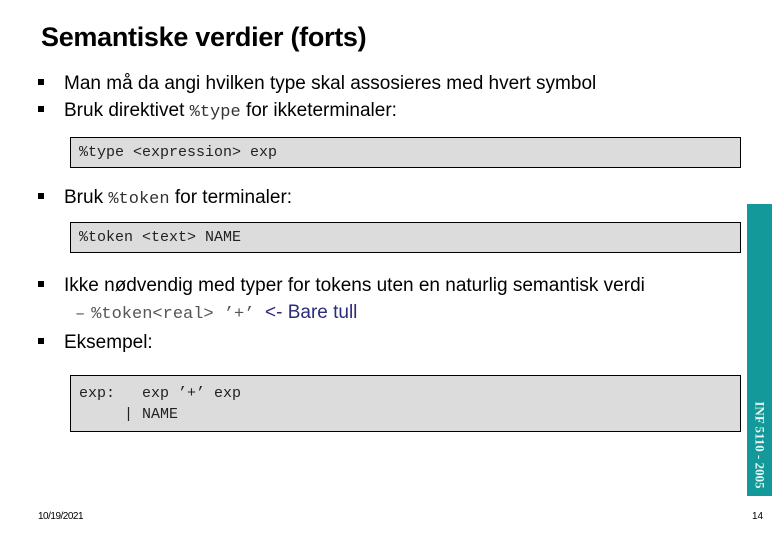  Describe the element at coordinates (139, 199) in the screenshot. I see `inline-code: %token` at that location.